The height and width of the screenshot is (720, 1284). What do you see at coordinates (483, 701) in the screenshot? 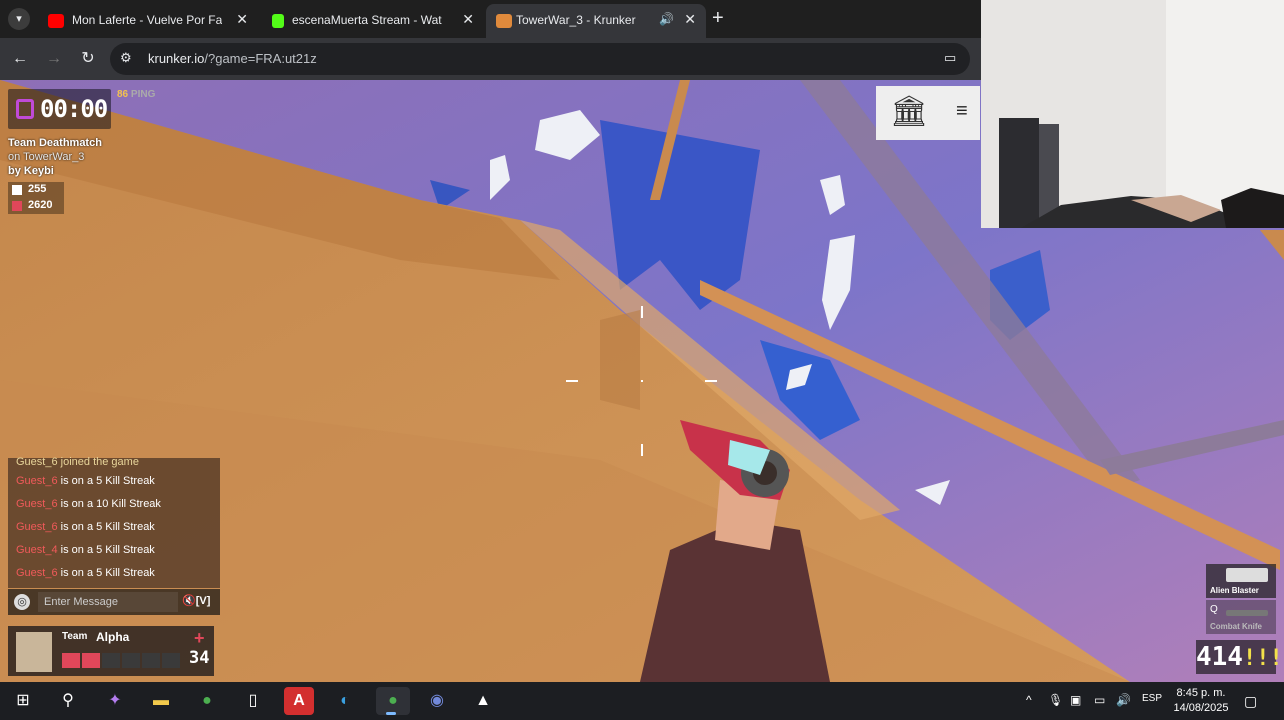
I see `app-icon: ▲` at bounding box center [483, 701].